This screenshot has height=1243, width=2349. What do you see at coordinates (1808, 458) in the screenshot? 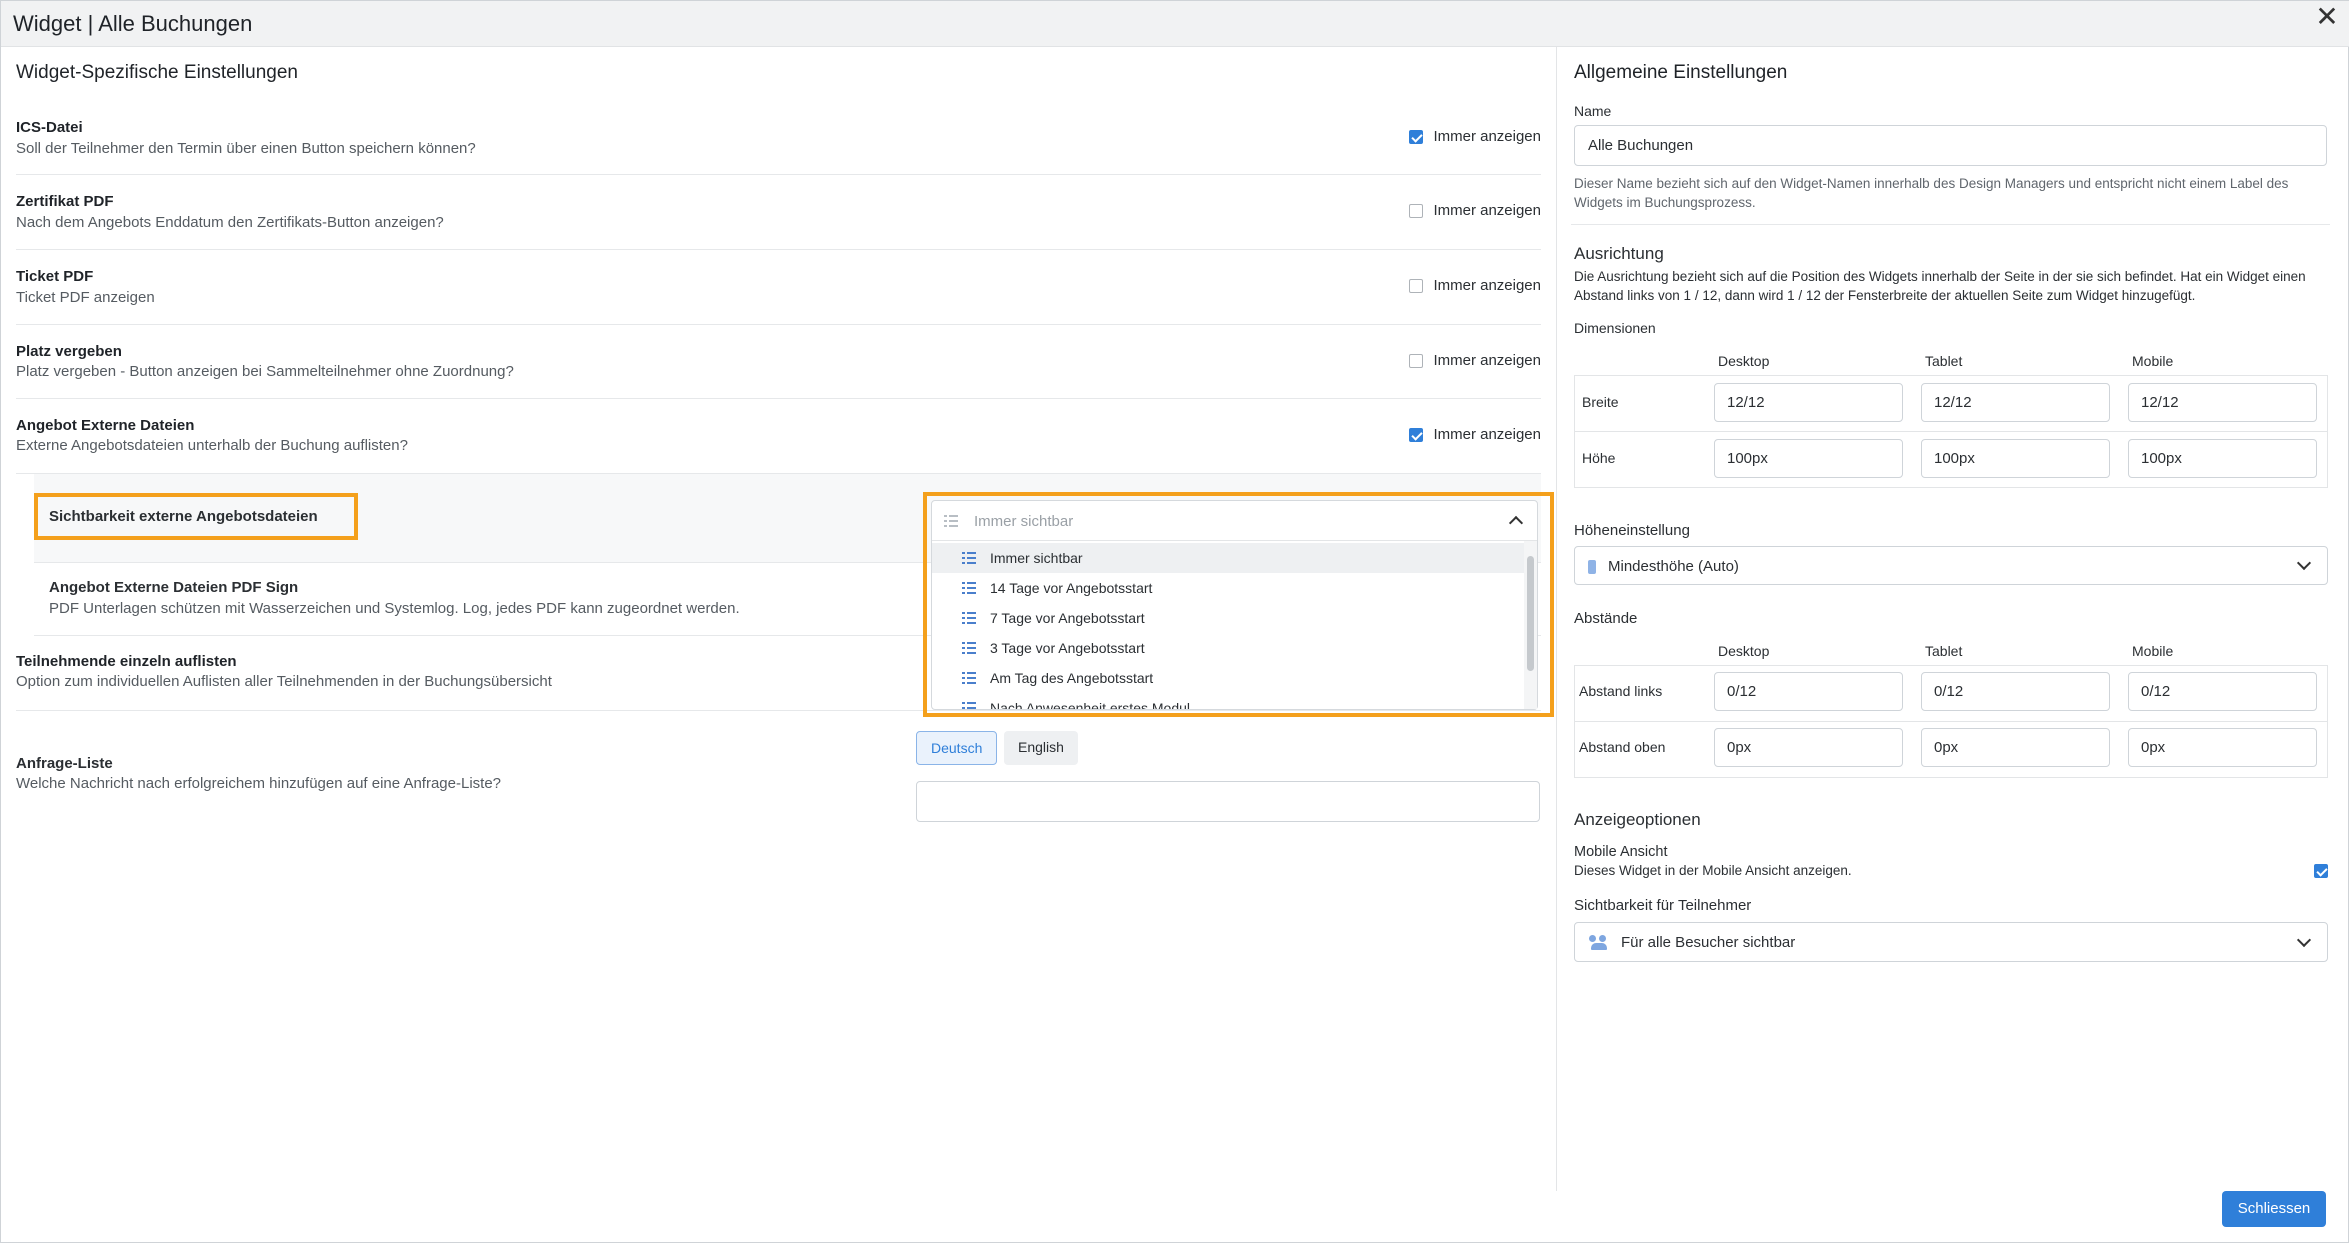
I see `height-desktop-input: 100px` at bounding box center [1808, 458].